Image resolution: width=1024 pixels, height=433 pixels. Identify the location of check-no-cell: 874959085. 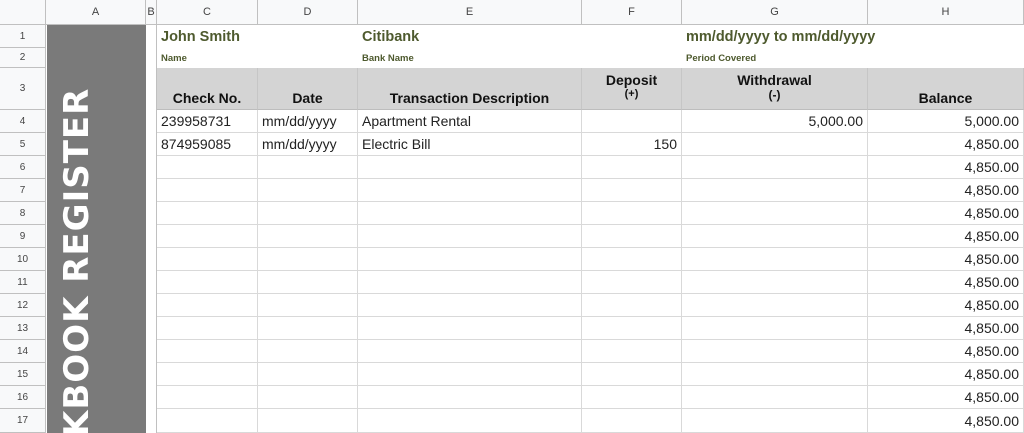
(207, 144).